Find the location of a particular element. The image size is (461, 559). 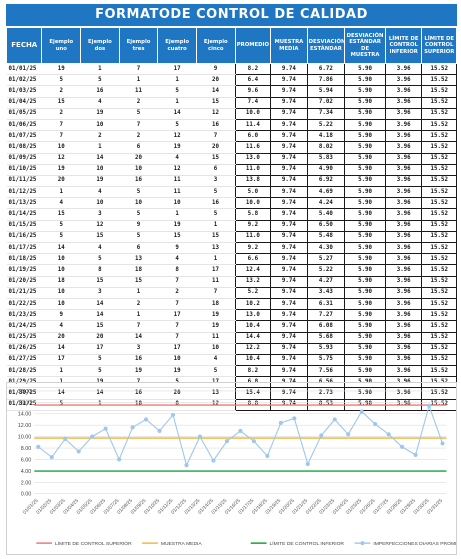

cell-ejemplo-tres: 11 is located at coordinates (138, 91).